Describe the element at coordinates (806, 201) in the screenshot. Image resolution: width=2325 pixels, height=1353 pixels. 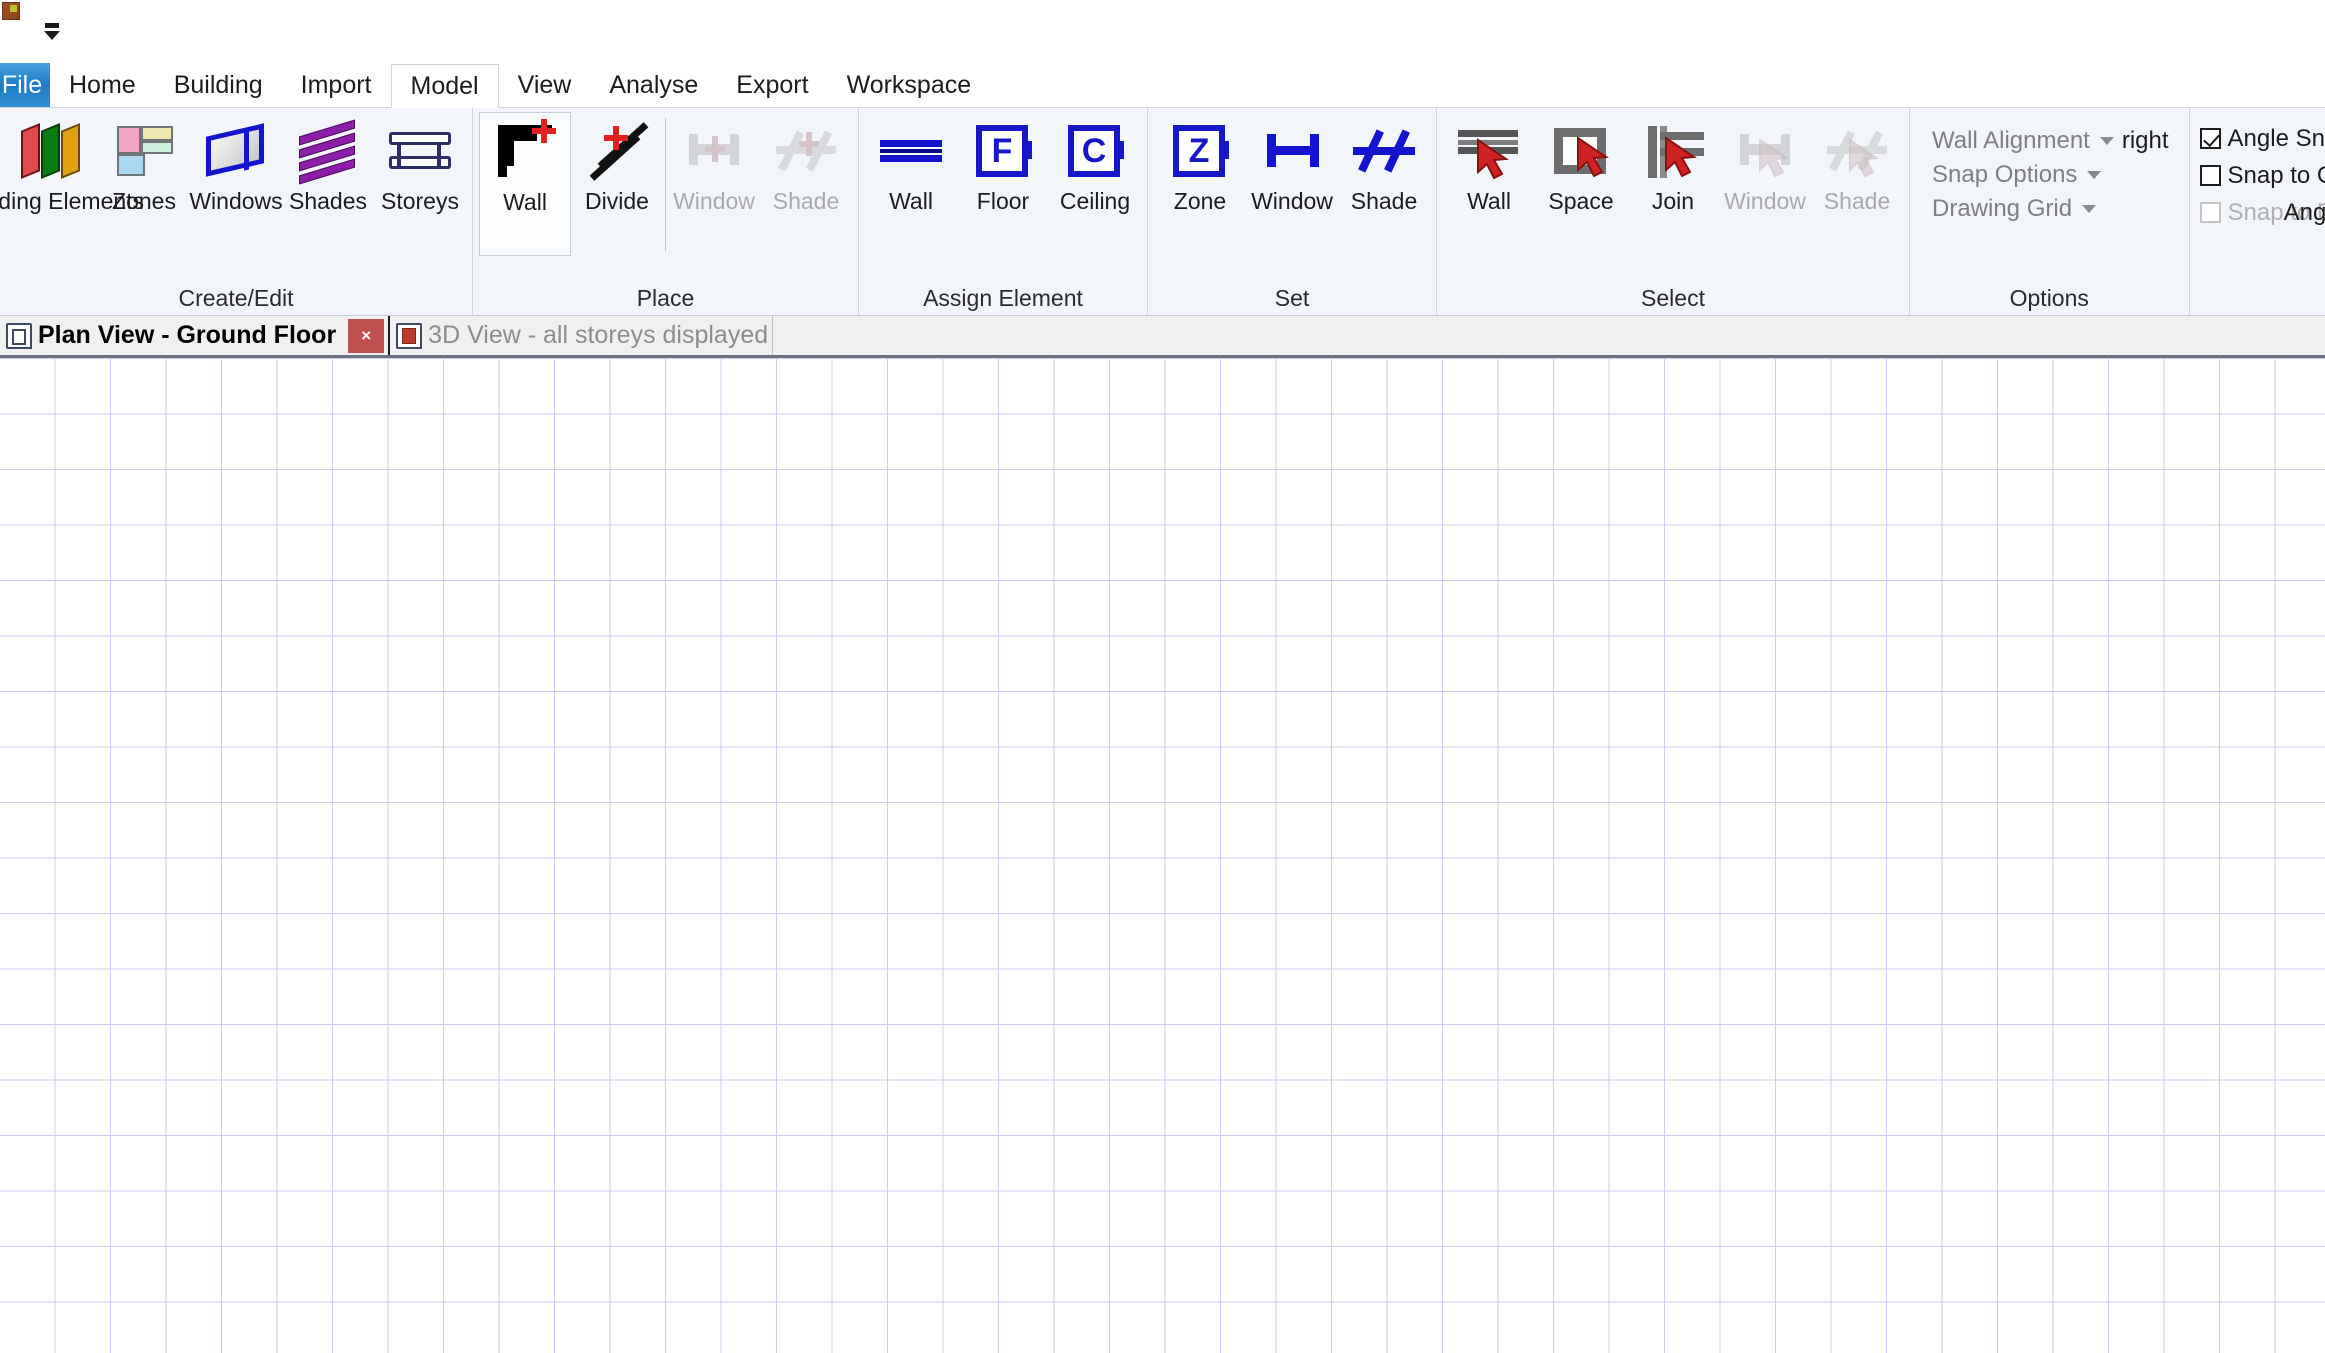
I see `place-shade-label: Shade` at that location.